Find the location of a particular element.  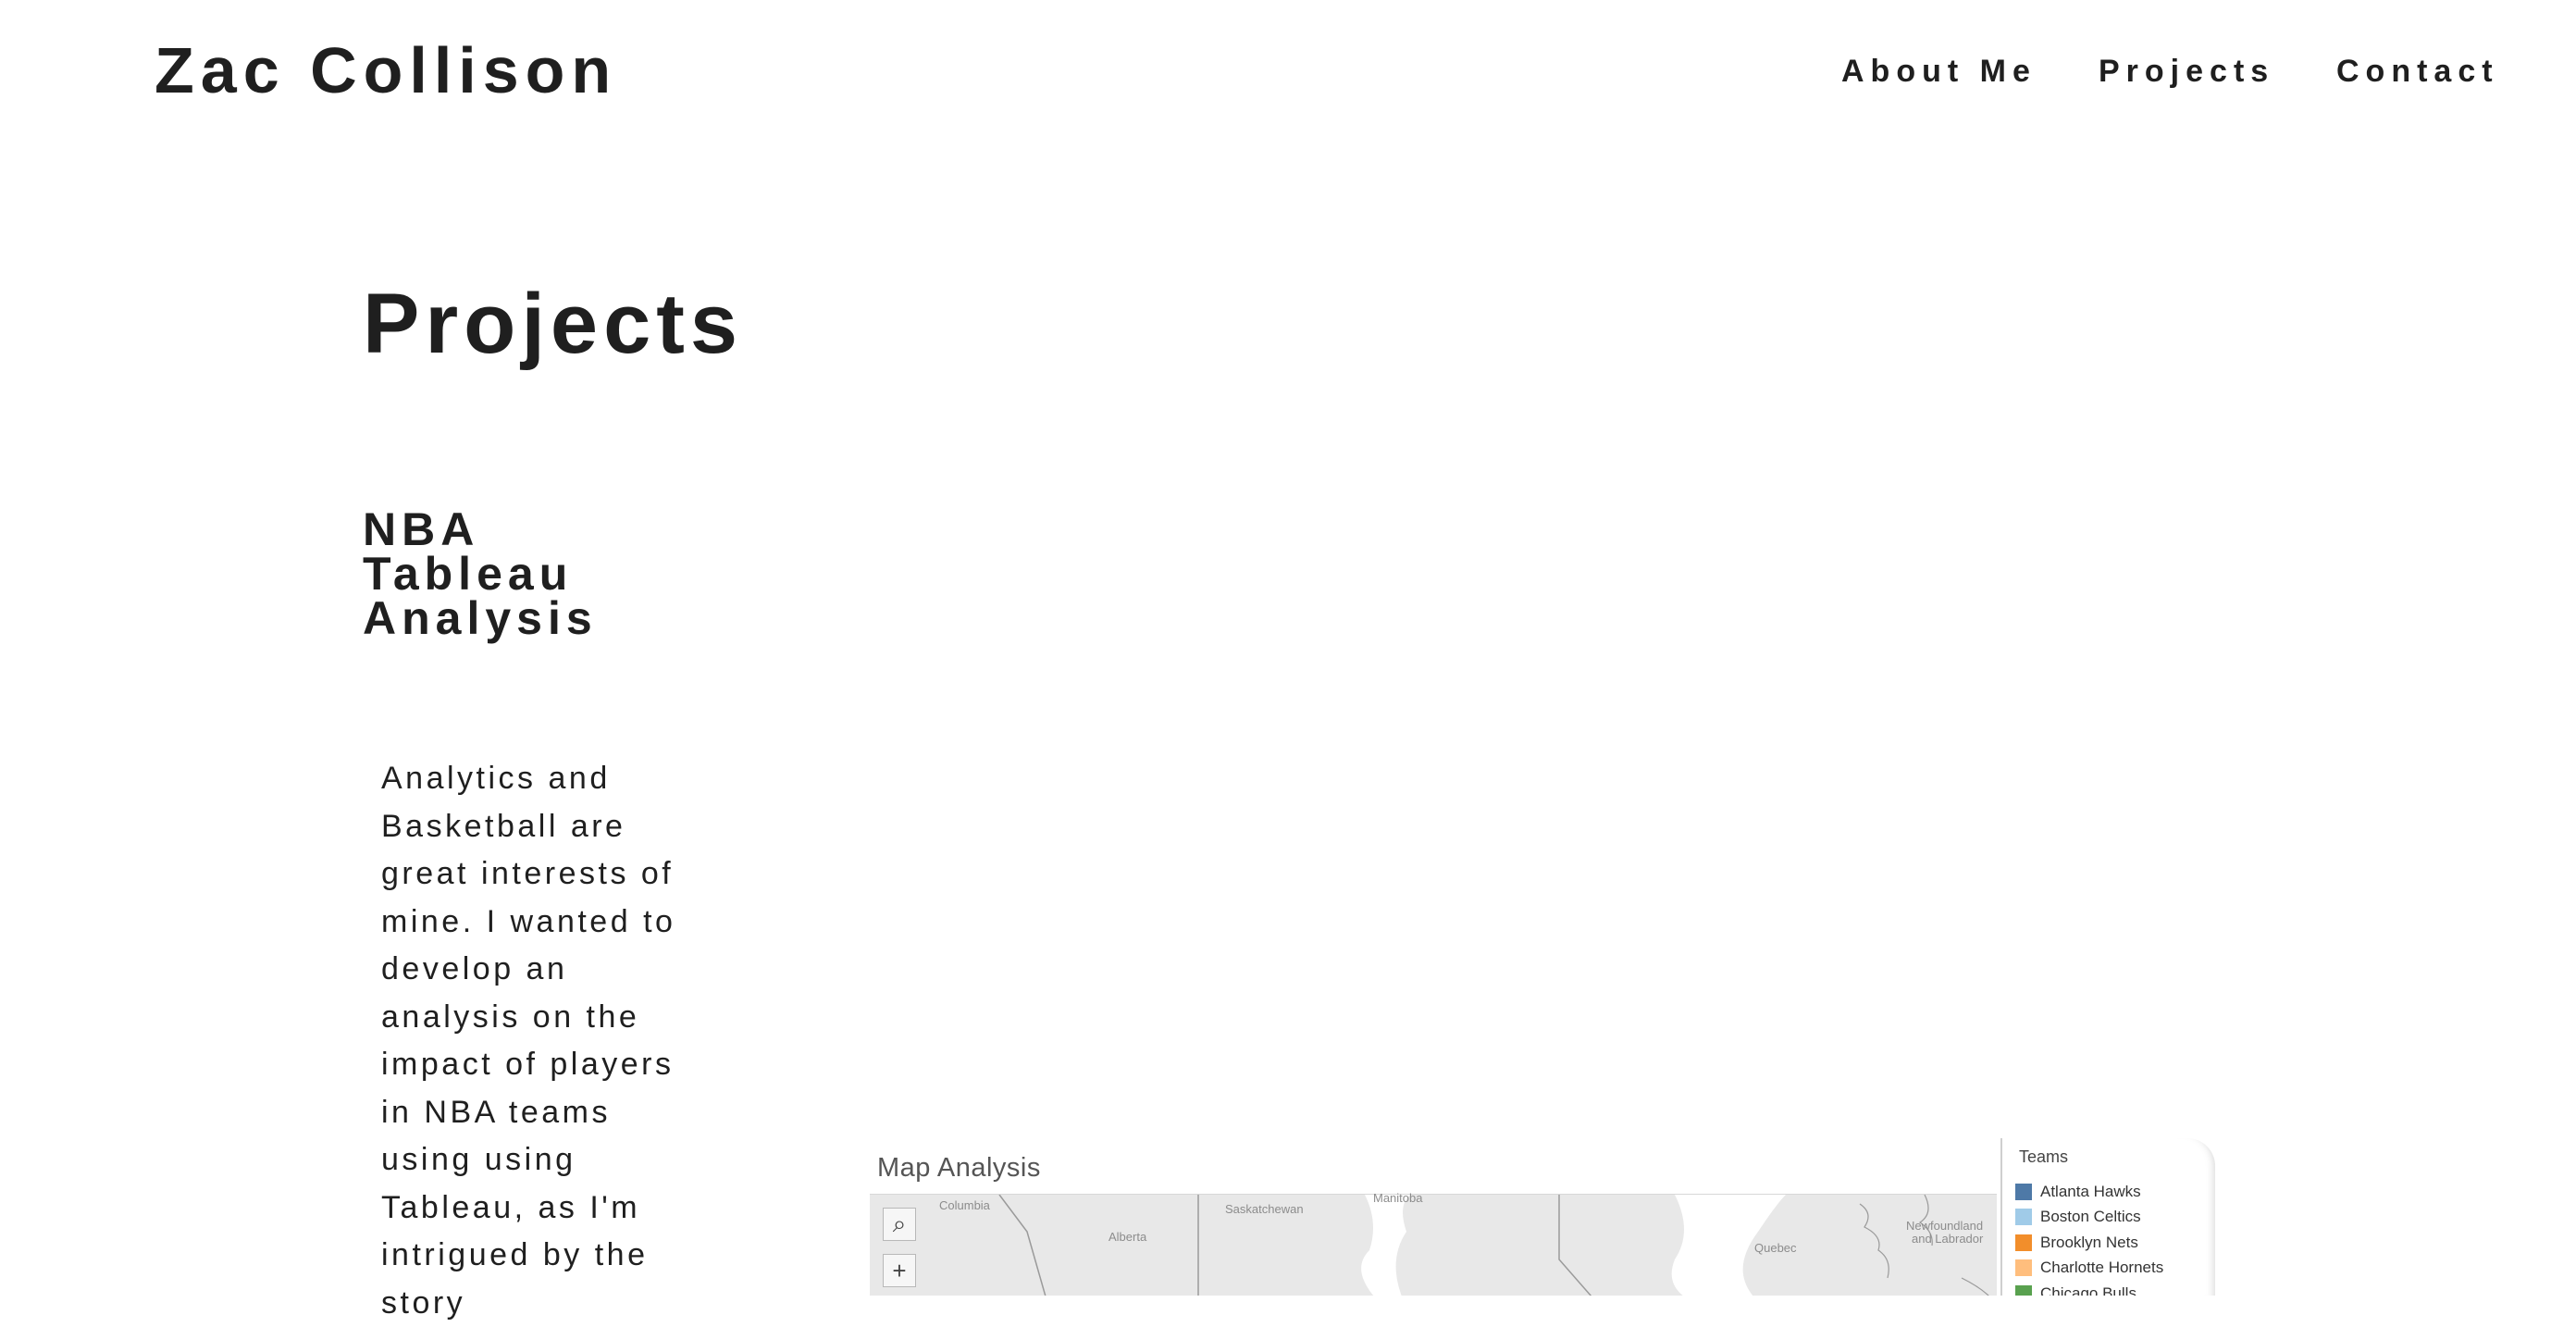

map-label: Columbia is located at coordinates (964, 1205).